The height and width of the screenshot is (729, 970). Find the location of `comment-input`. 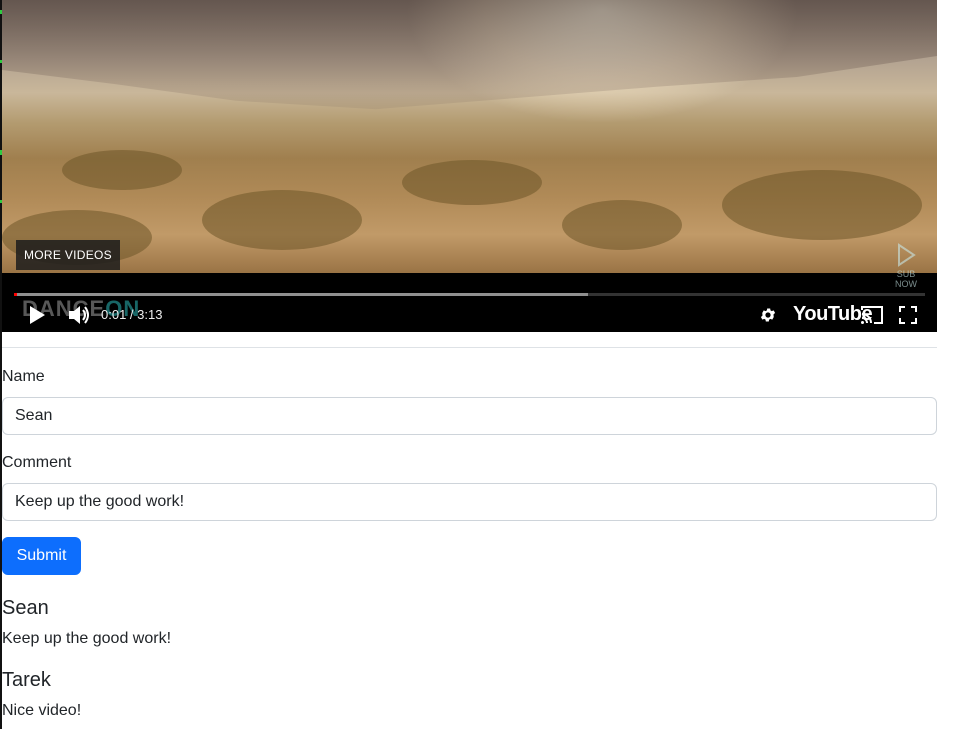

comment-input is located at coordinates (469, 502).